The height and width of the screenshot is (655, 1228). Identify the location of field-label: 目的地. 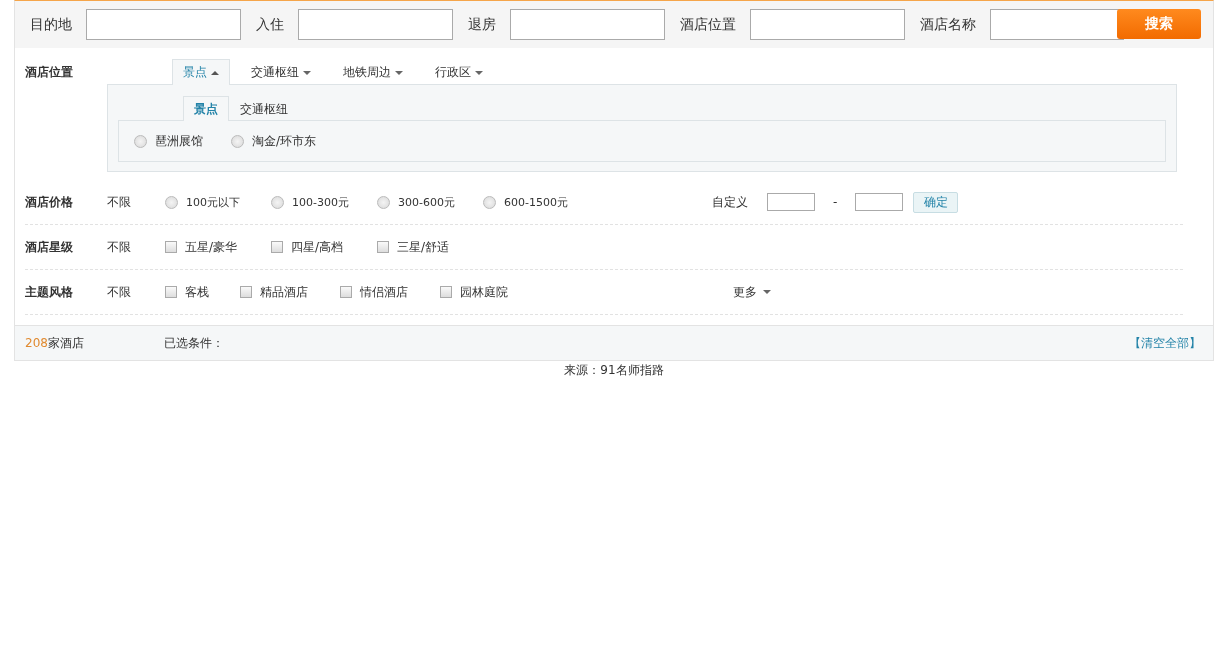
(51, 24).